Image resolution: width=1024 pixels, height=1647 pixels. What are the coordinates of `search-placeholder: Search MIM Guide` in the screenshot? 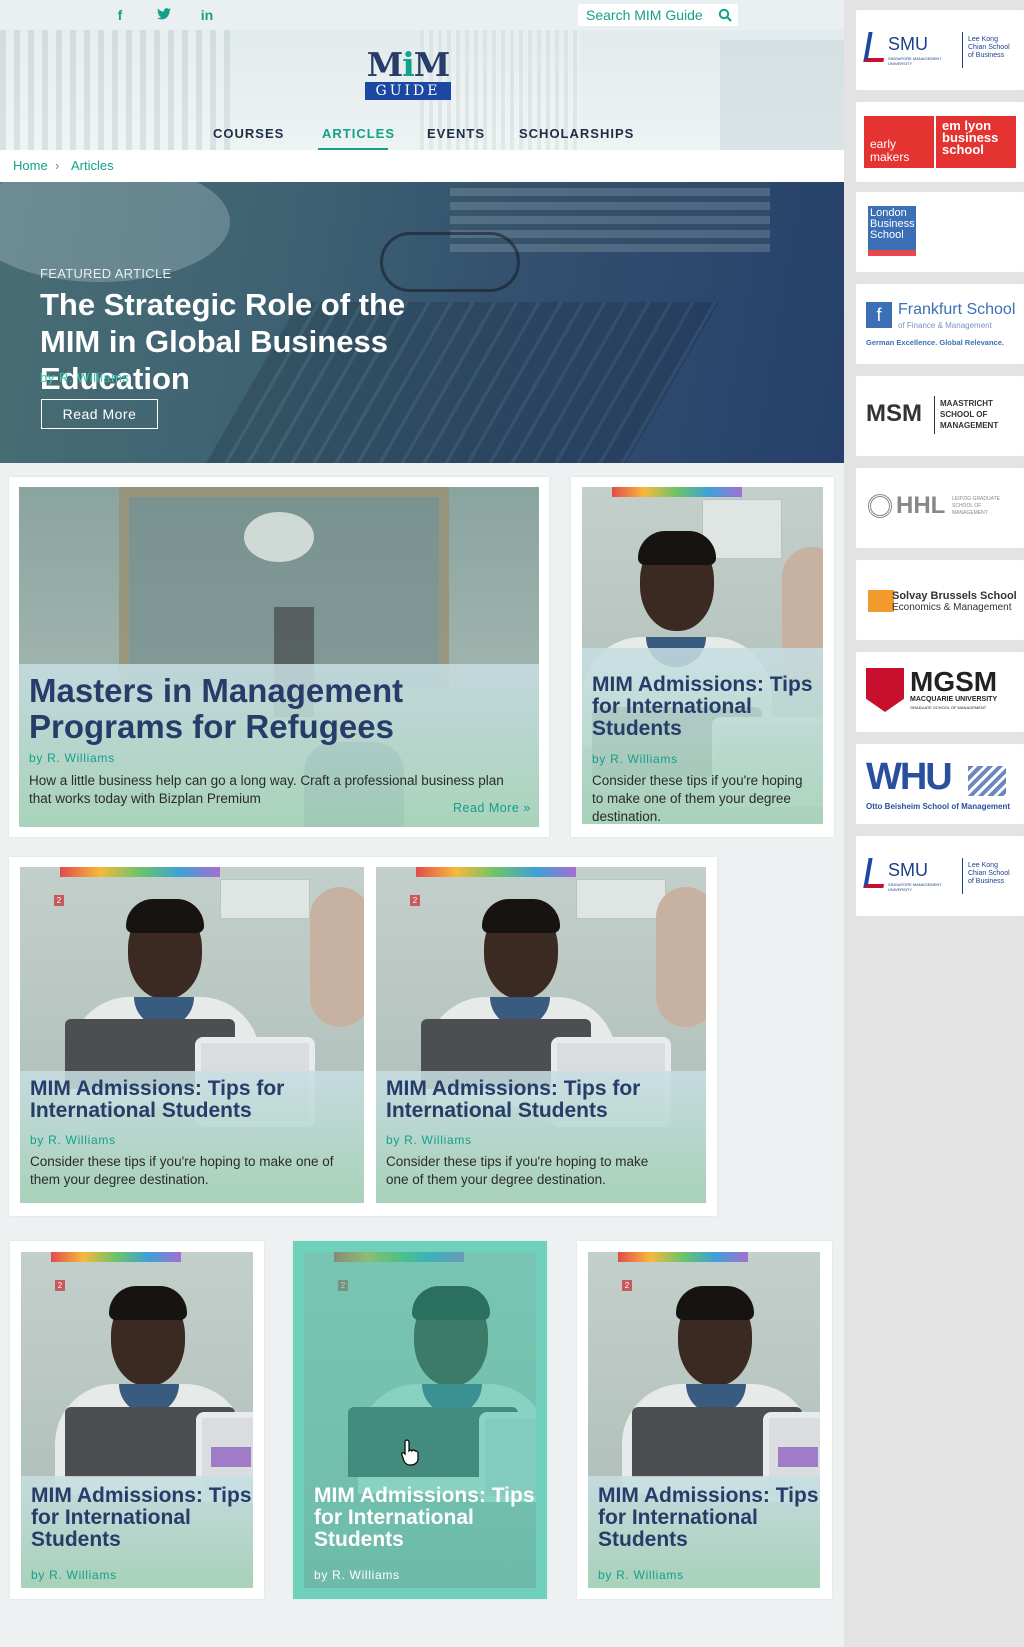 It's located at (644, 15).